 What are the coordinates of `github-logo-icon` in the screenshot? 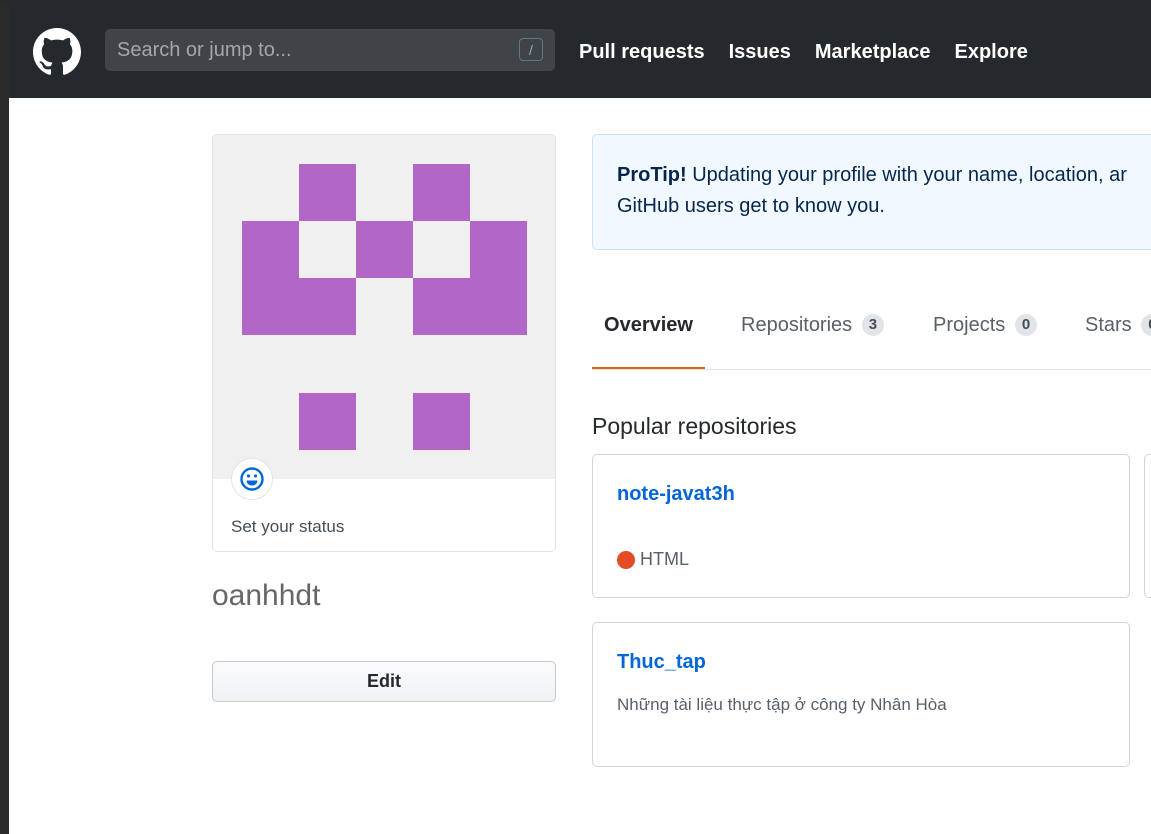 It's located at (57, 52).